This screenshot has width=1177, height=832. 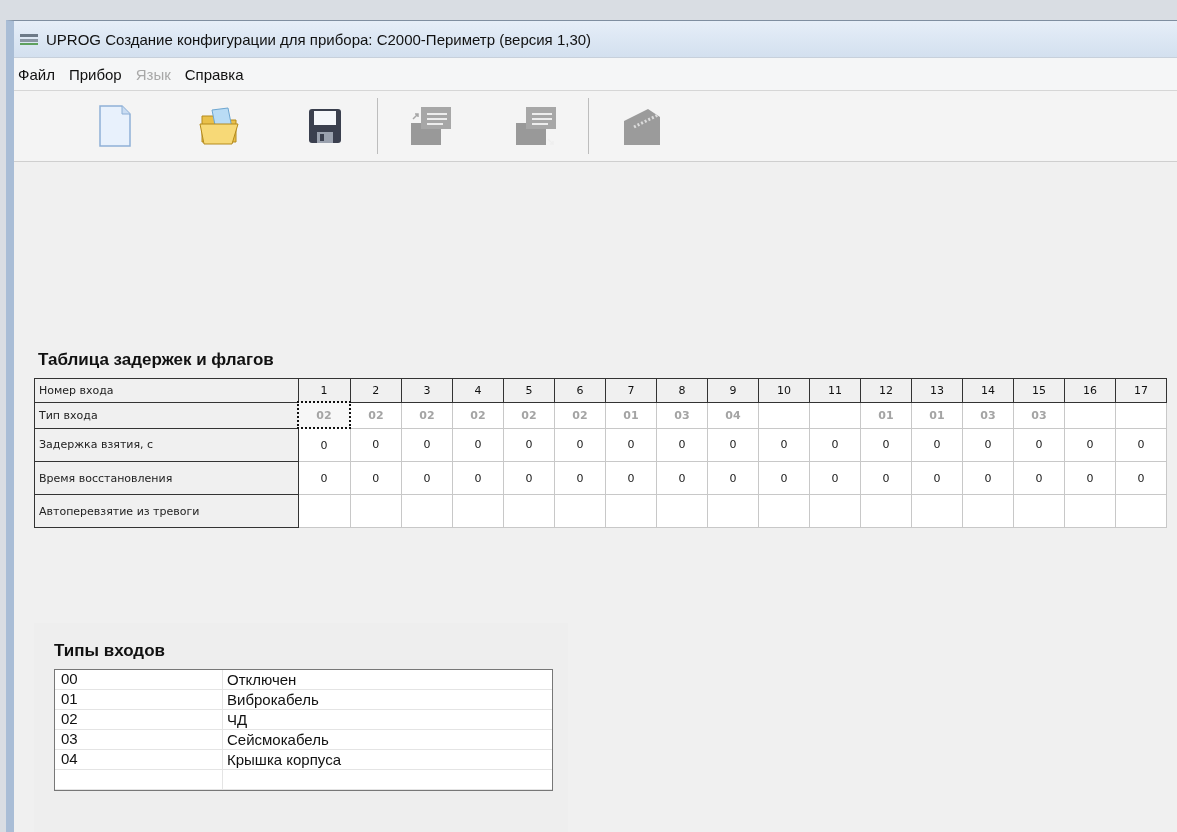 What do you see at coordinates (261, 679) in the screenshot?
I see `type-name: Отключен` at bounding box center [261, 679].